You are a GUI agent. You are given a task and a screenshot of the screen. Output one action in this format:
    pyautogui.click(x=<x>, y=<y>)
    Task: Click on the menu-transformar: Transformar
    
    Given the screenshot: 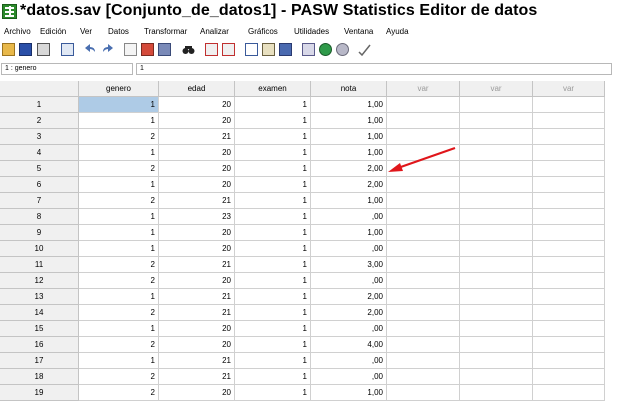 What is the action you would take?
    pyautogui.click(x=165, y=31)
    